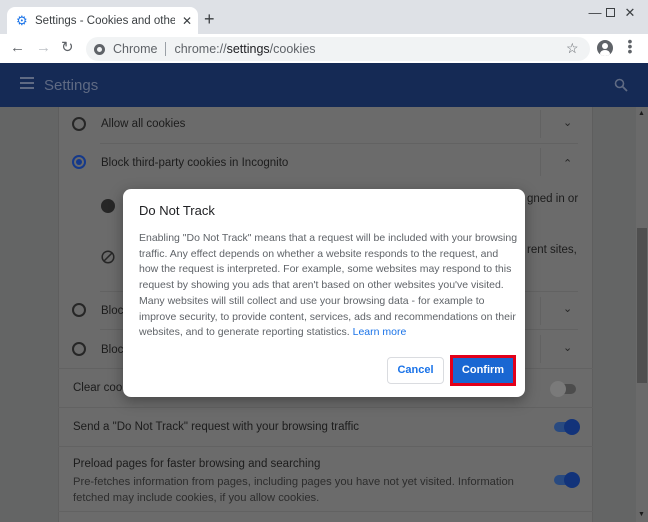 The image size is (648, 522). Describe the element at coordinates (642, 305) in the screenshot. I see `scrollbar-thumb` at that location.